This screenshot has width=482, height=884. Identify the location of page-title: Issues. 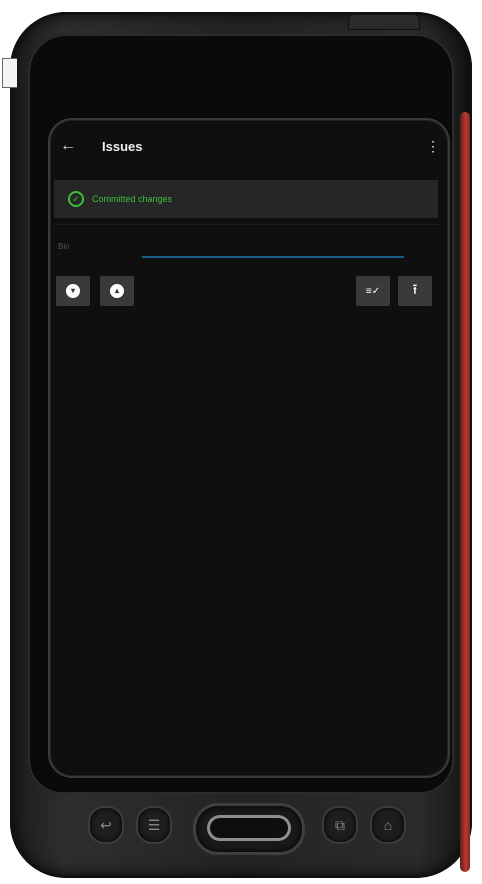
(122, 146).